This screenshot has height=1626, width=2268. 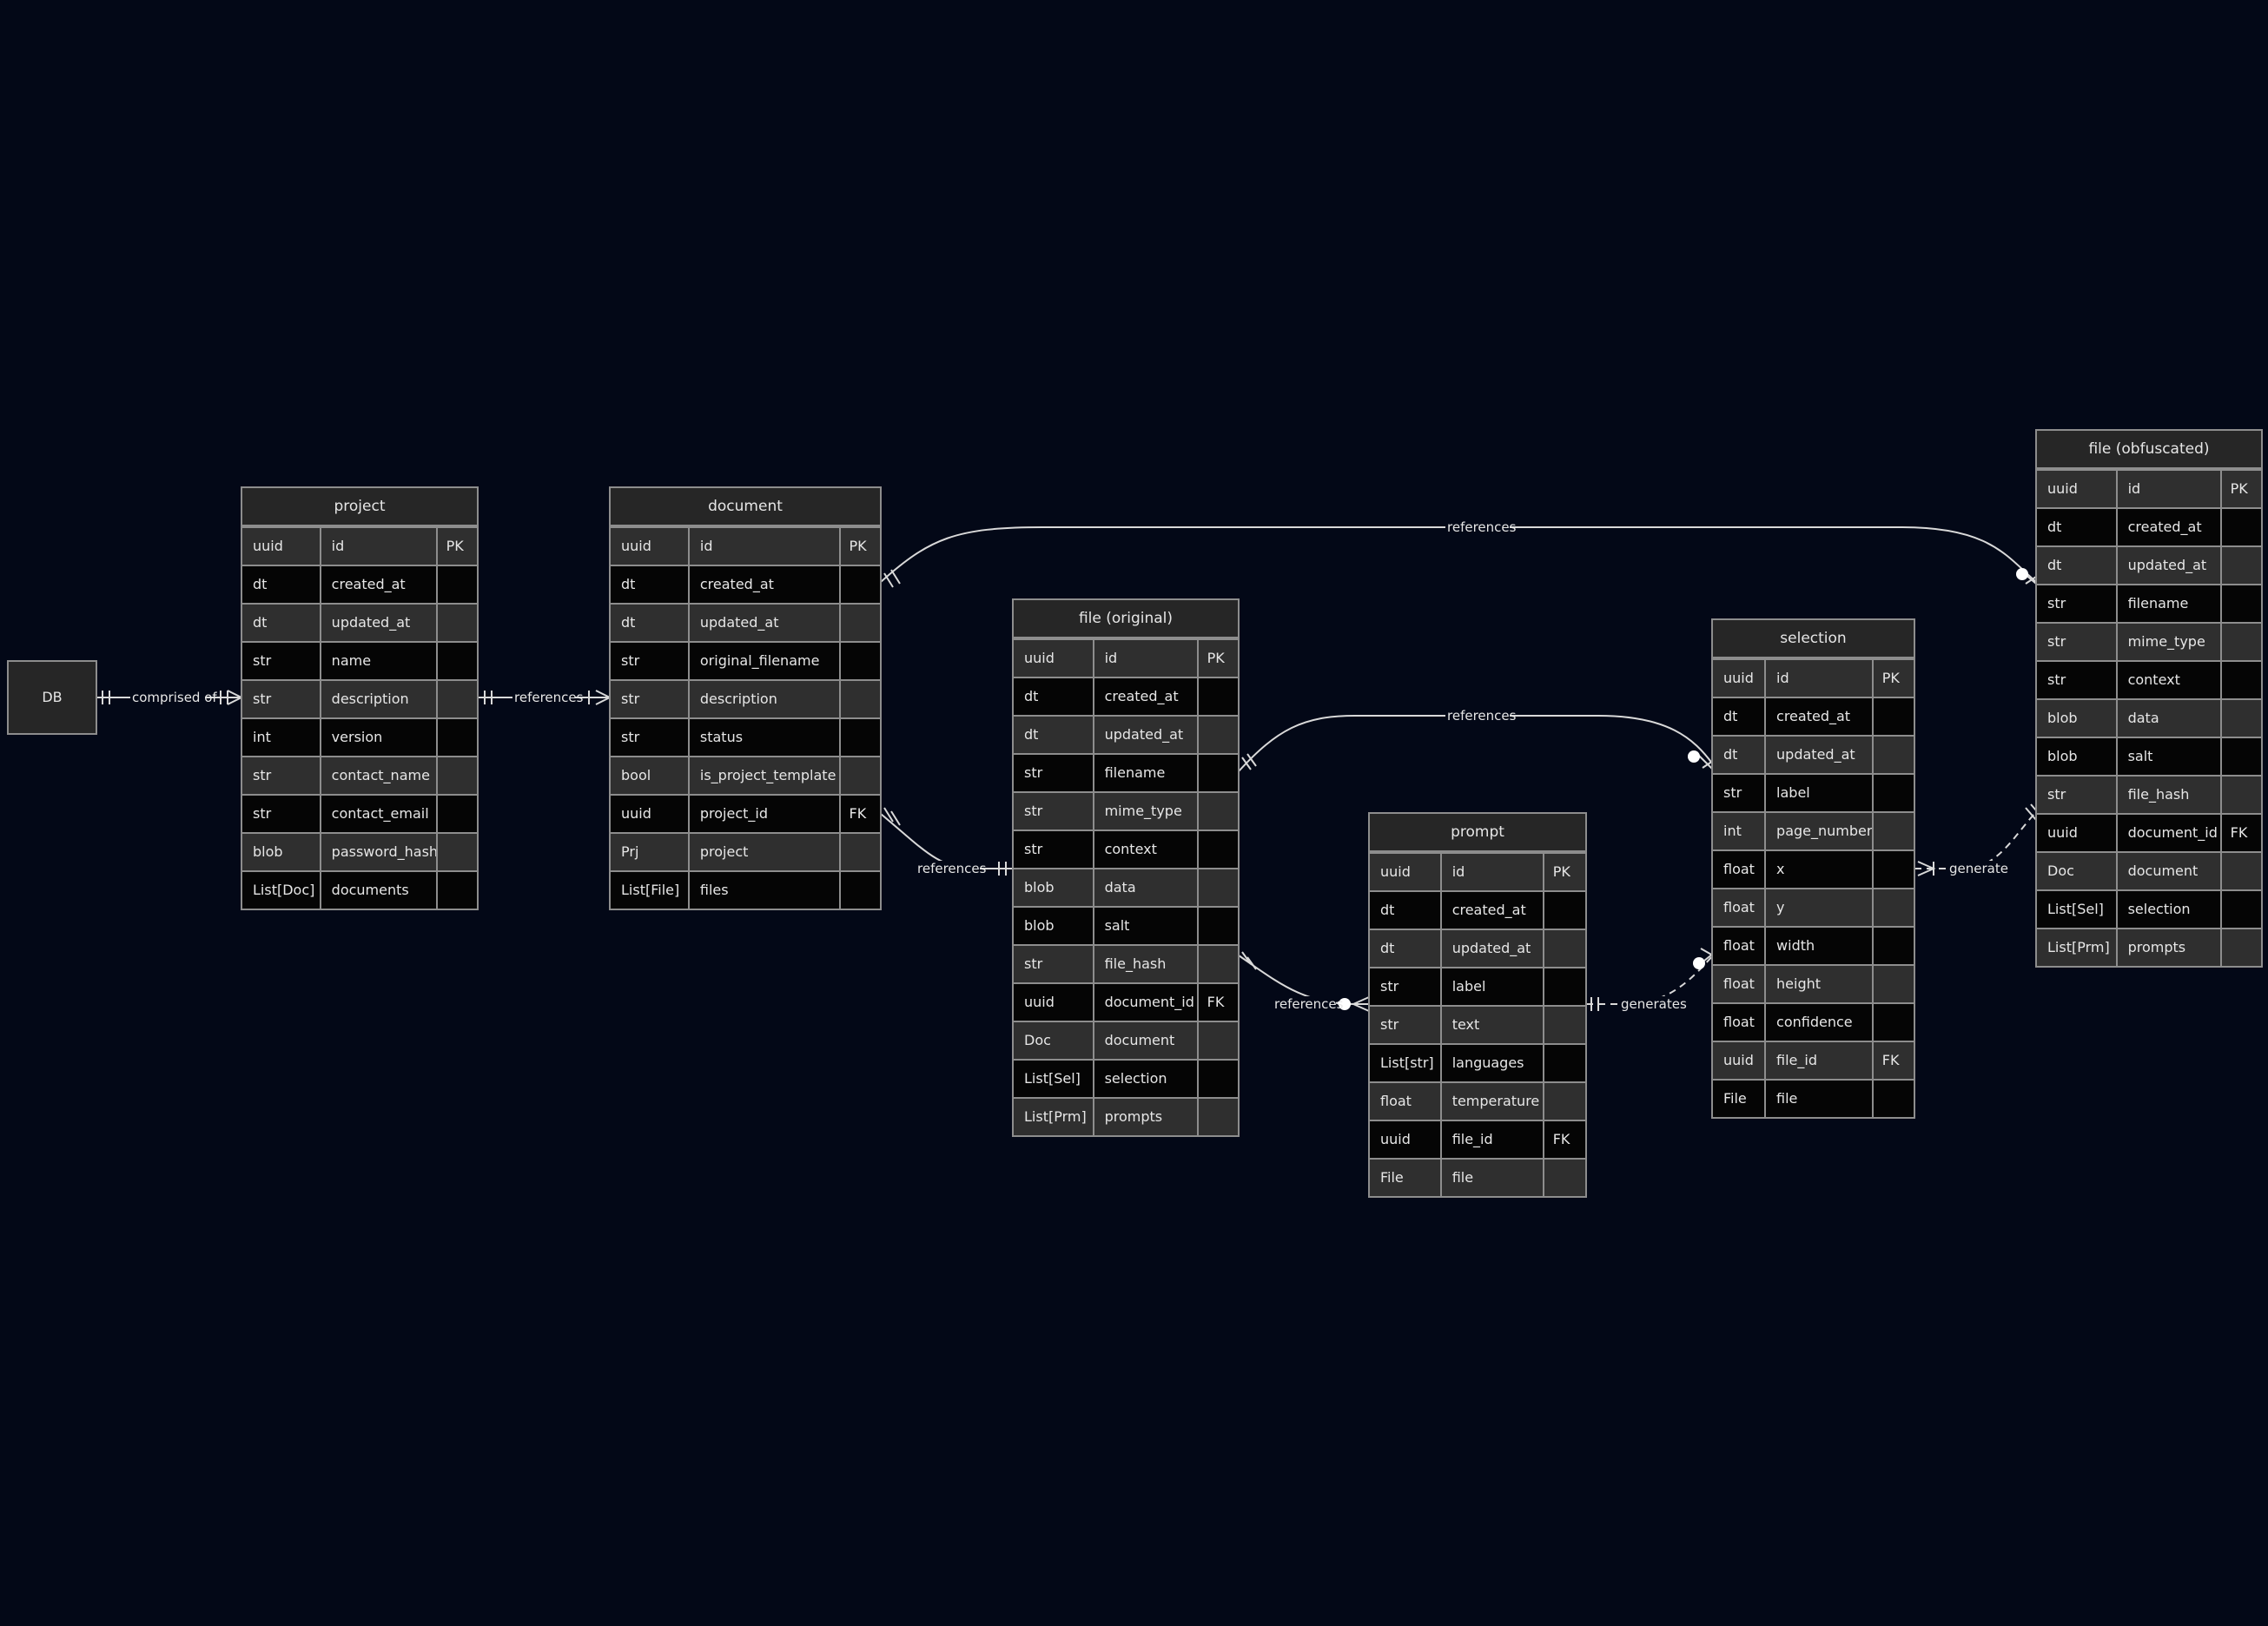 What do you see at coordinates (765, 737) in the screenshot?
I see `attribute-name: status` at bounding box center [765, 737].